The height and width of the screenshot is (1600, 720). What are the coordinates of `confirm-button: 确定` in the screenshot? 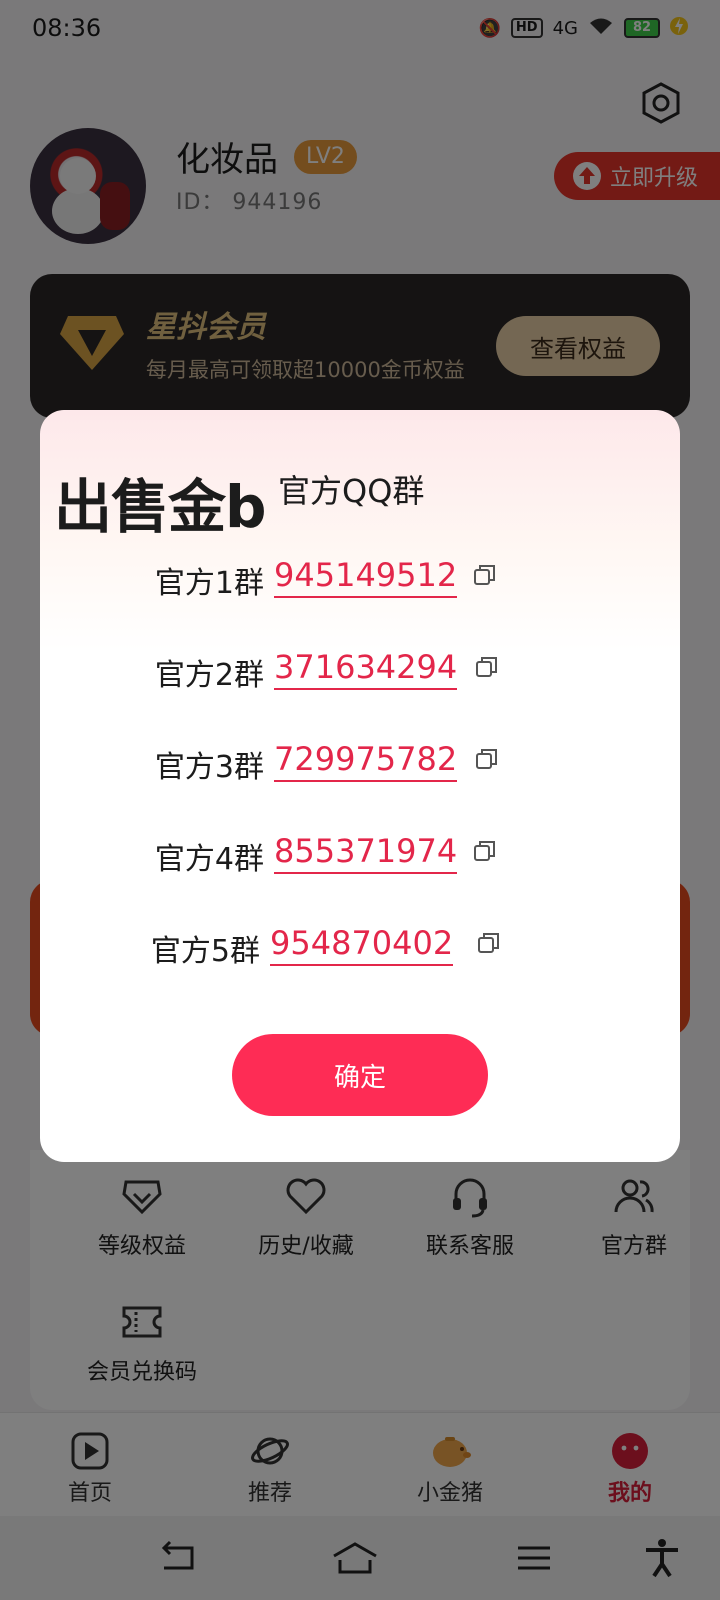 It's located at (360, 1075).